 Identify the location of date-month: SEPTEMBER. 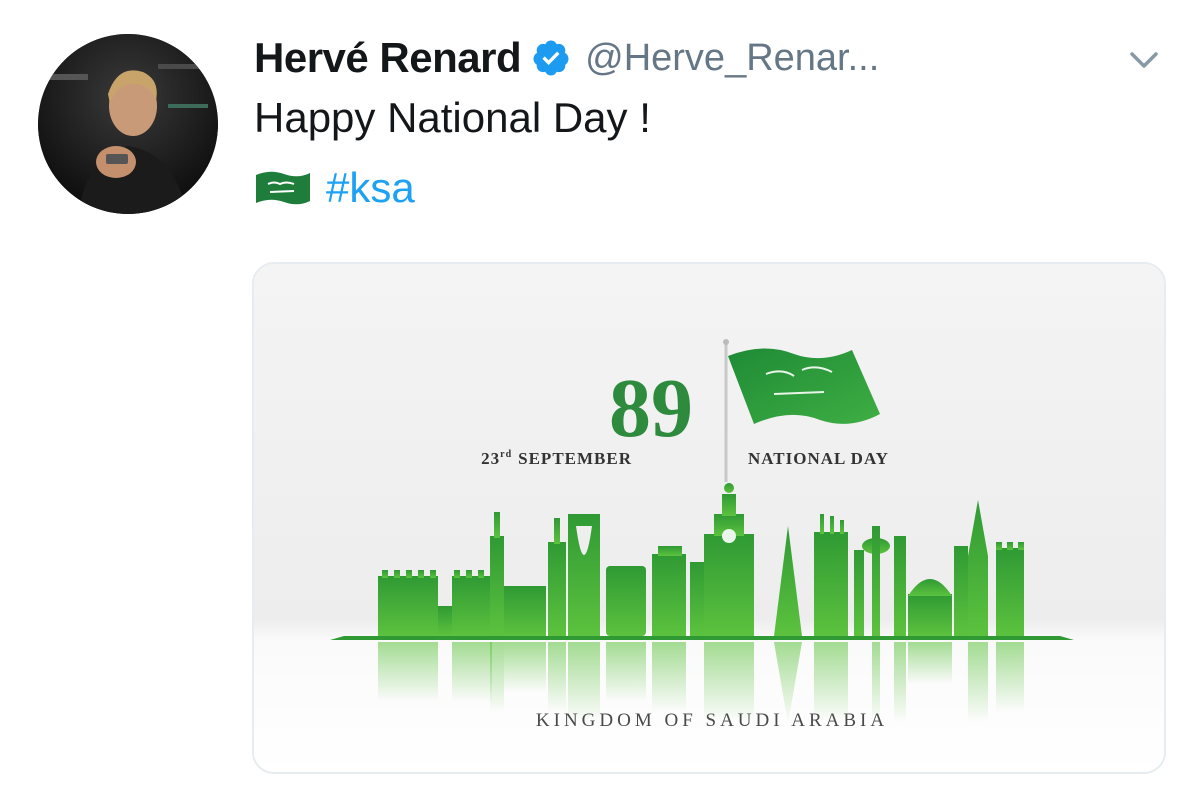
(575, 458).